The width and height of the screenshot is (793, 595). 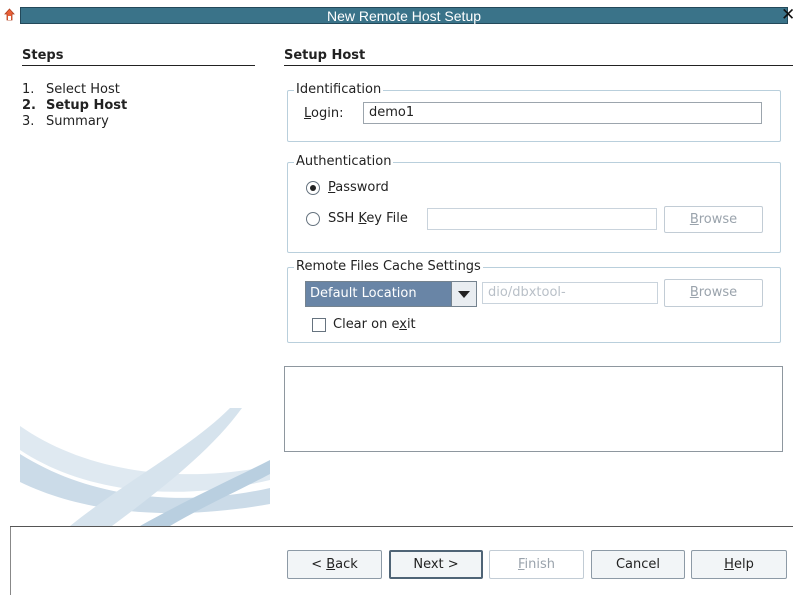 What do you see at coordinates (344, 162) in the screenshot?
I see `authentication-legend: Authentication` at bounding box center [344, 162].